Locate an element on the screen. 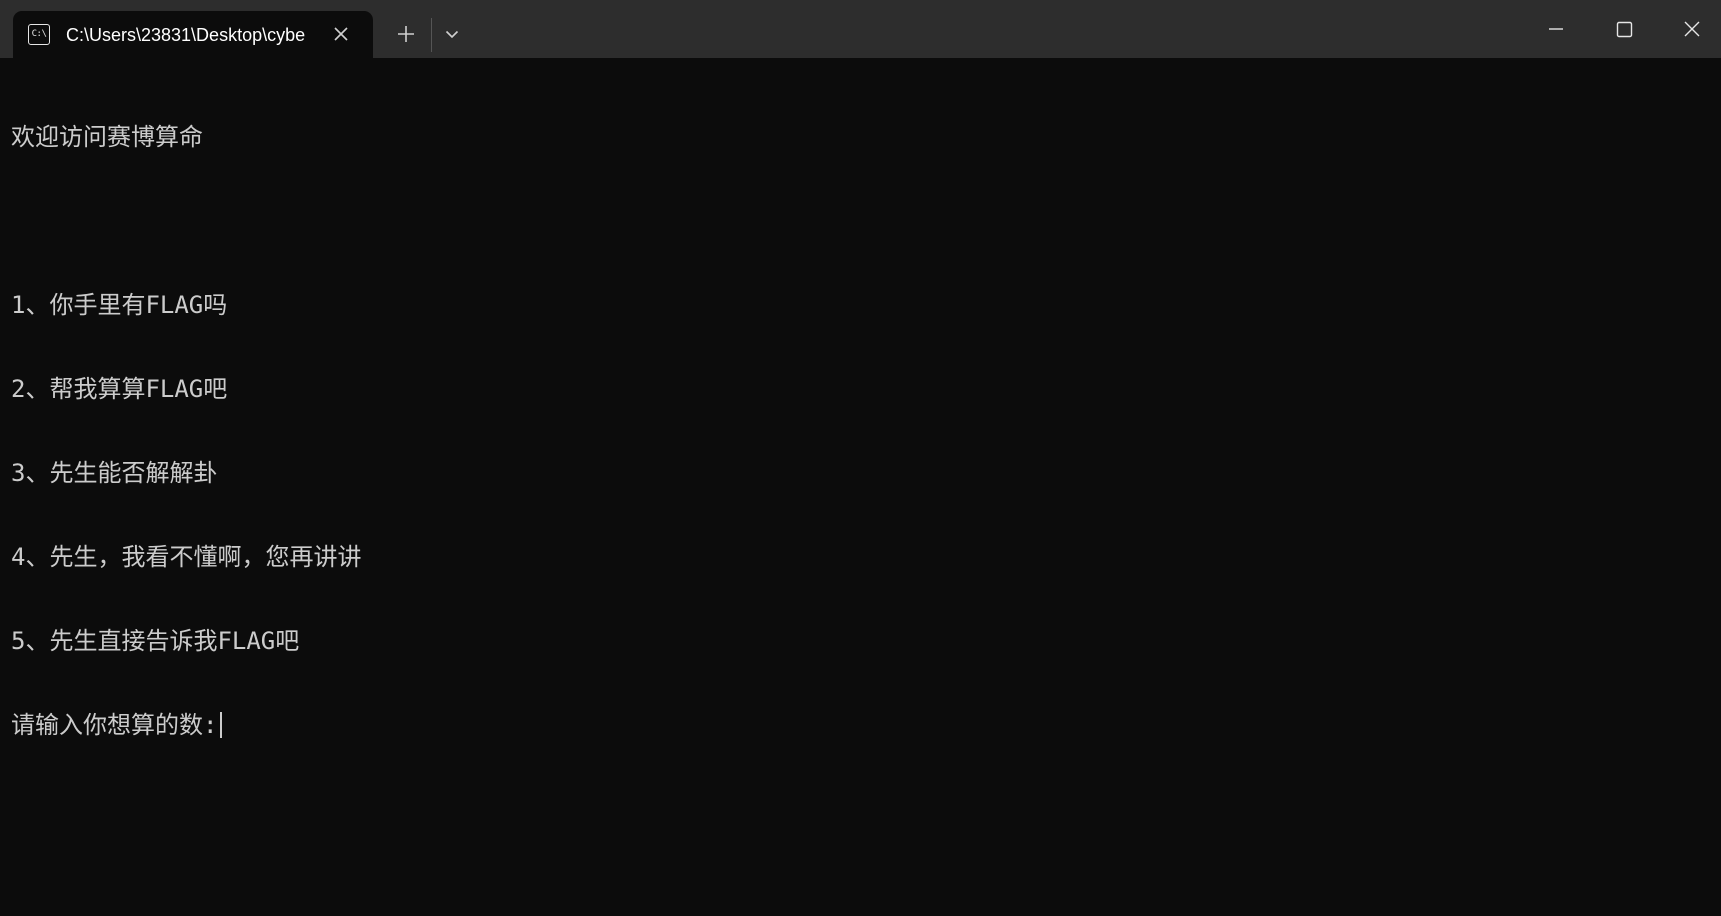 The image size is (1721, 916). console-line-welcome: 欢迎访问赛博算命 is located at coordinates (107, 137).